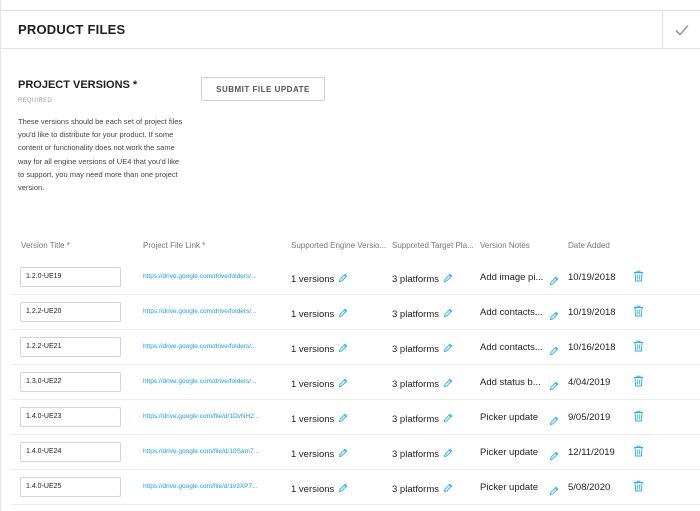 This screenshot has height=511, width=700. I want to click on version-title-input: 1.3.0-UE22, so click(70, 382).